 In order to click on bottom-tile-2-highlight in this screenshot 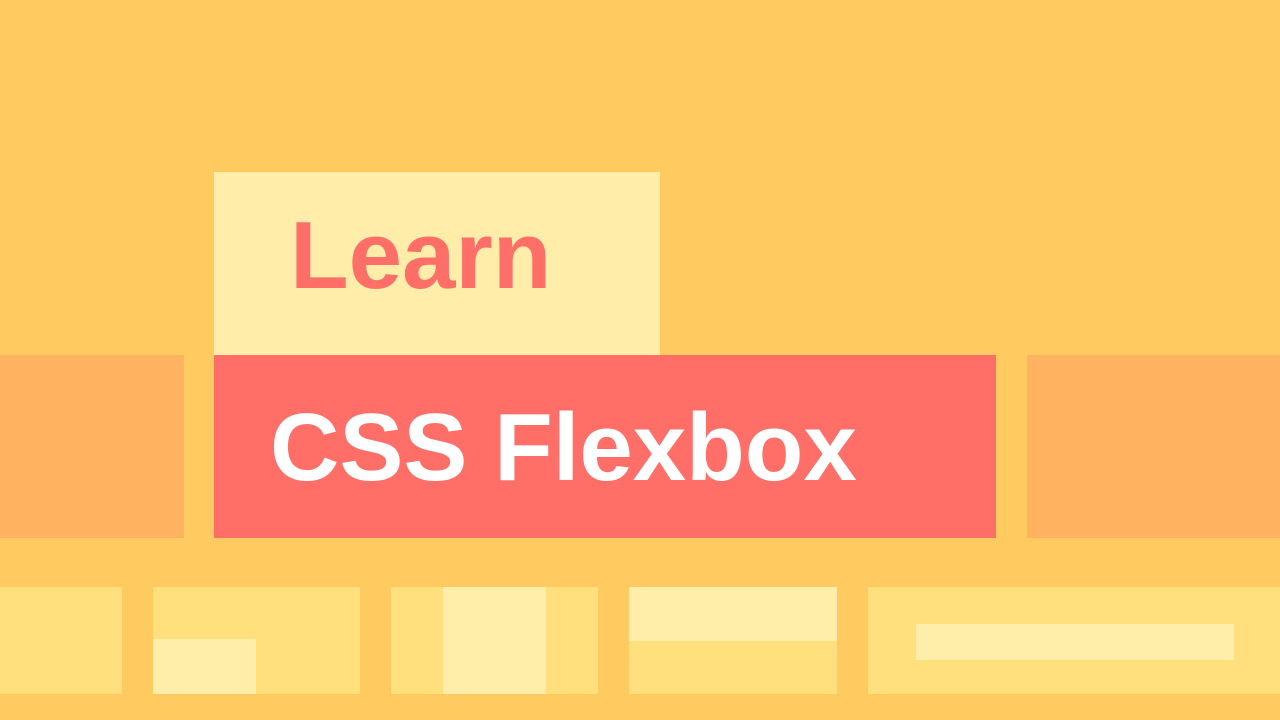, I will do `click(204, 666)`.